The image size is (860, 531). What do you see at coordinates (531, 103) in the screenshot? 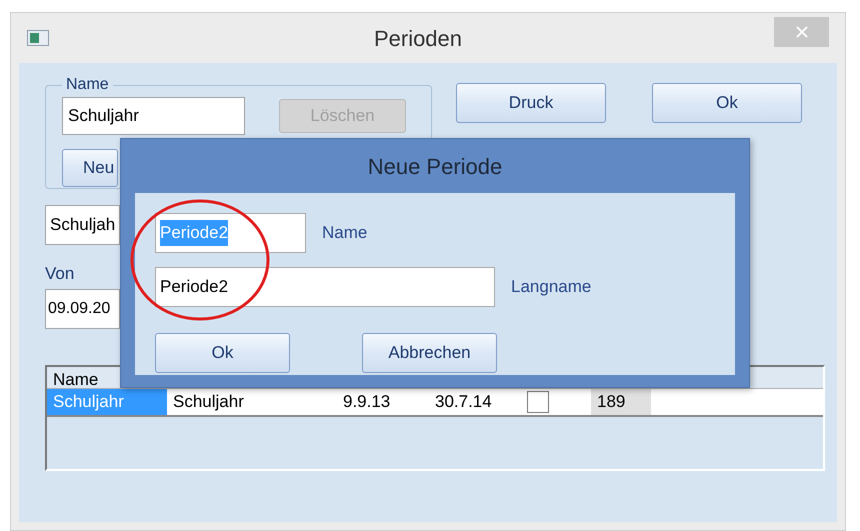
I see `dialog-action-button: Druck` at bounding box center [531, 103].